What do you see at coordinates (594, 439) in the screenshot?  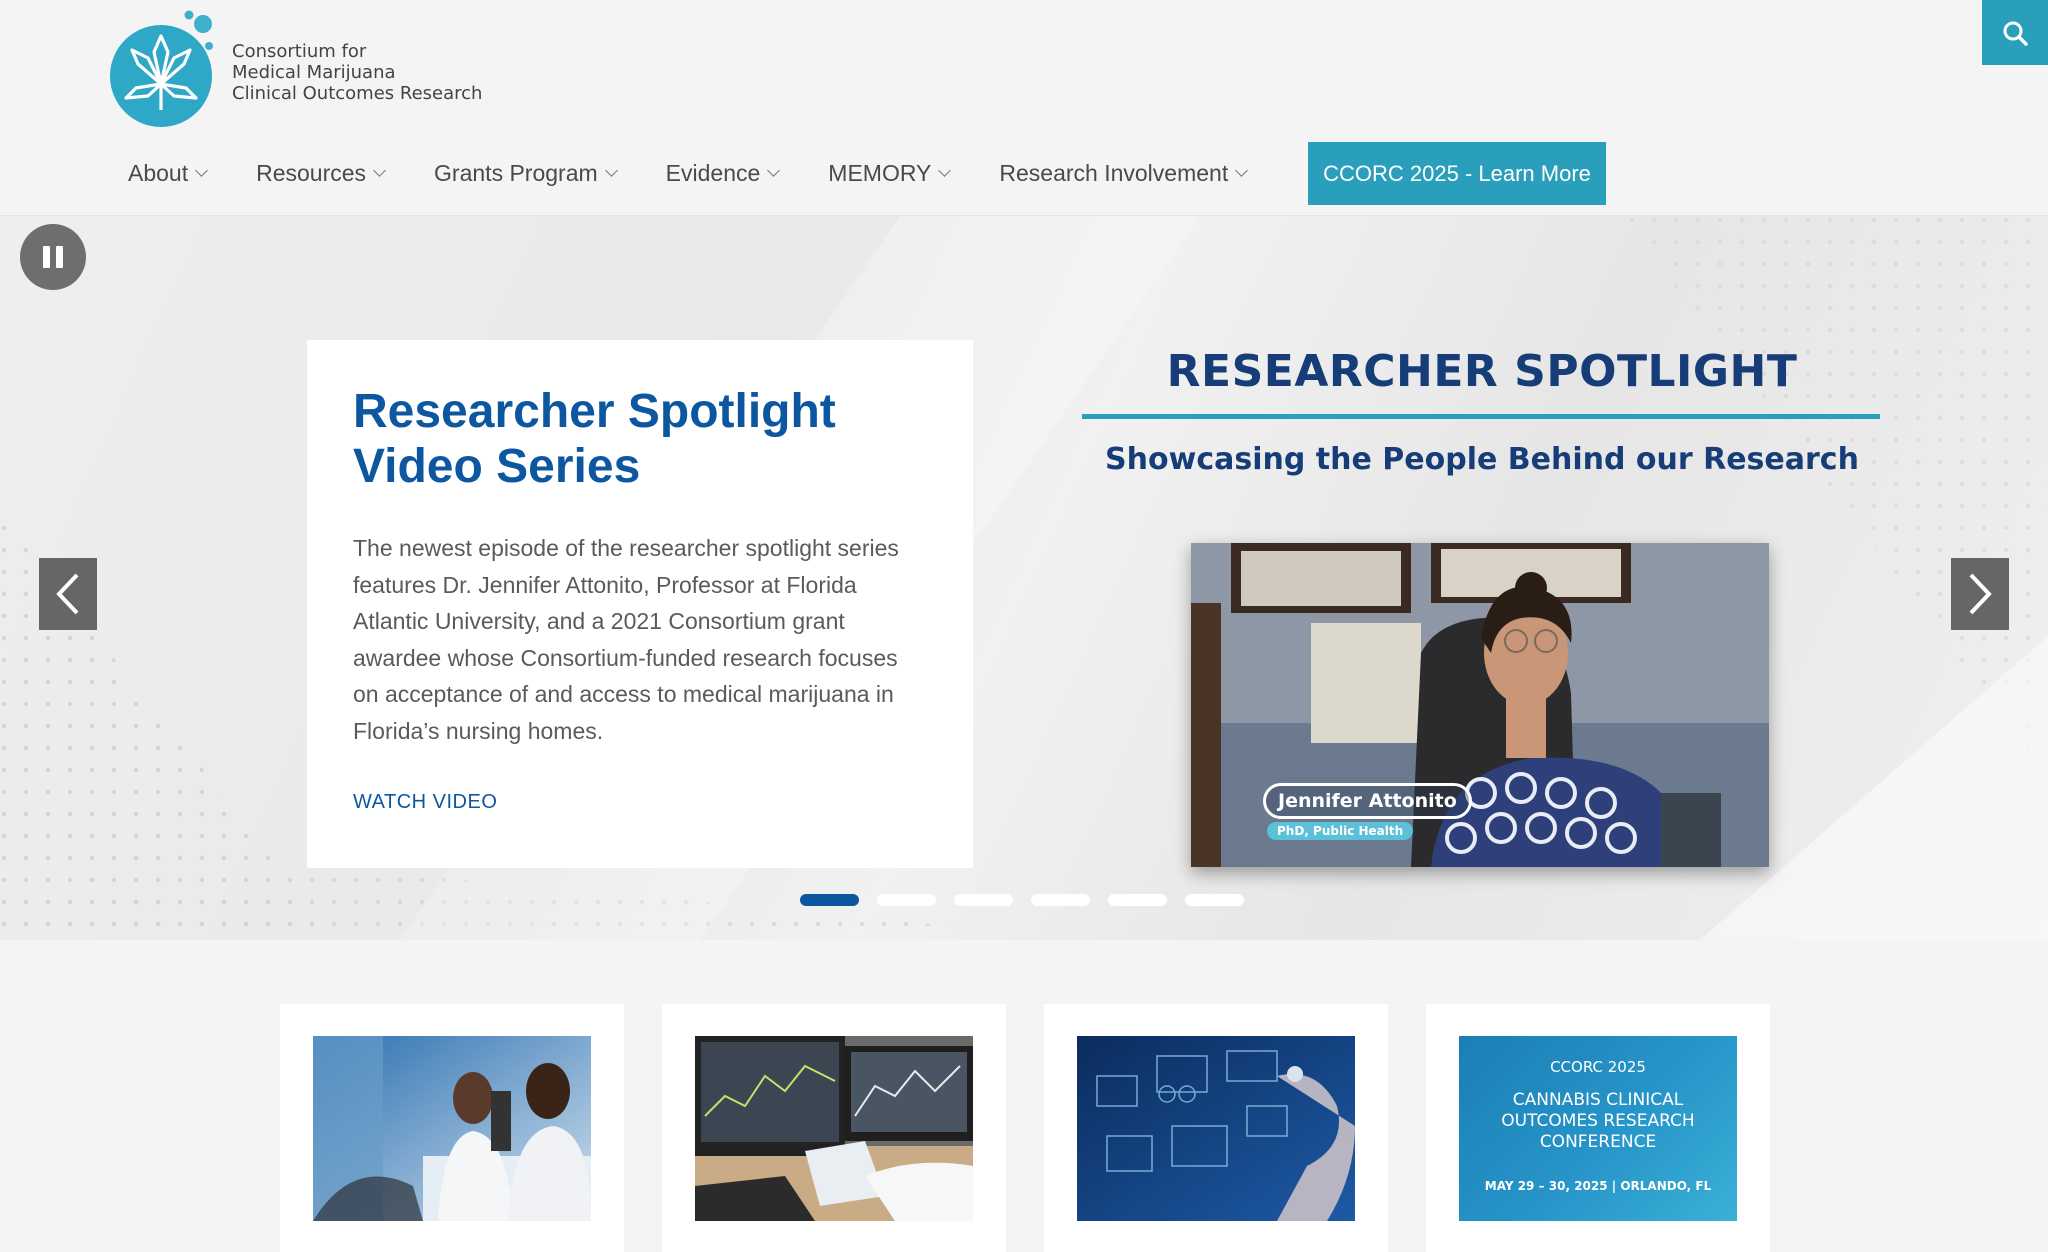 I see `slide-title: Researcher Spotlight Video Series` at bounding box center [594, 439].